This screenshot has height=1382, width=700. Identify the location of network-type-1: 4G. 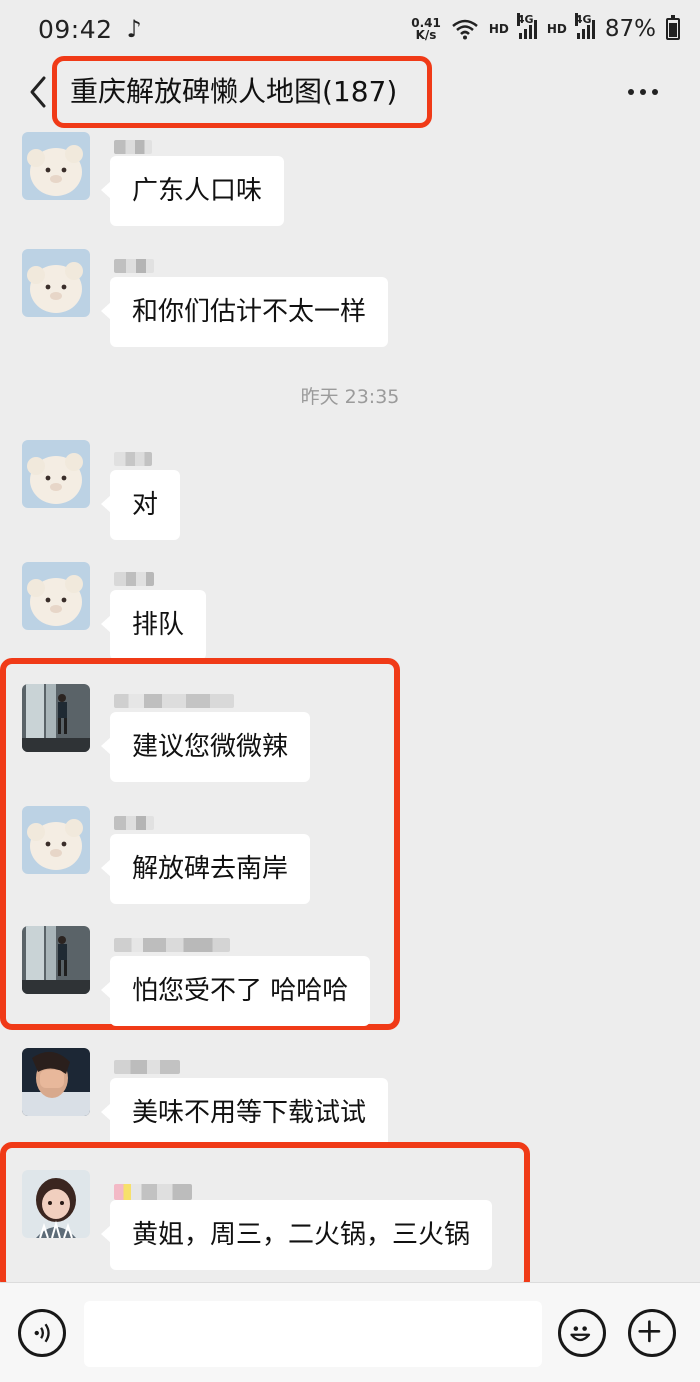
(525, 19).